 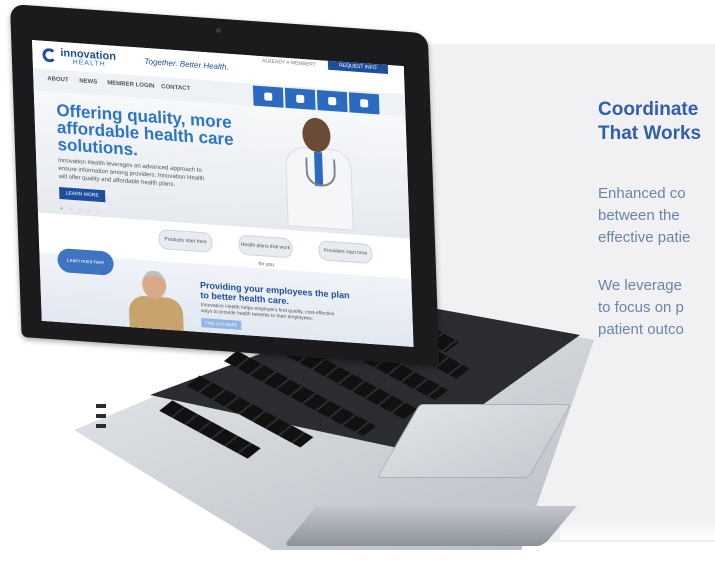 What do you see at coordinates (186, 64) in the screenshot?
I see `site-tagline: Together. Better Health.` at bounding box center [186, 64].